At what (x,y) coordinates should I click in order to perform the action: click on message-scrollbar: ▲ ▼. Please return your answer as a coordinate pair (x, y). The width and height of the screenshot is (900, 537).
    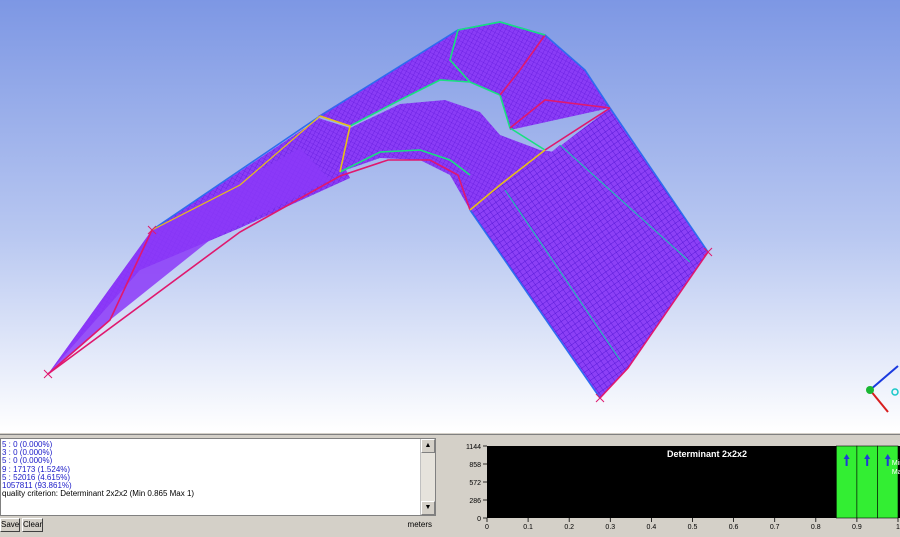
    Looking at the image, I should click on (427, 477).